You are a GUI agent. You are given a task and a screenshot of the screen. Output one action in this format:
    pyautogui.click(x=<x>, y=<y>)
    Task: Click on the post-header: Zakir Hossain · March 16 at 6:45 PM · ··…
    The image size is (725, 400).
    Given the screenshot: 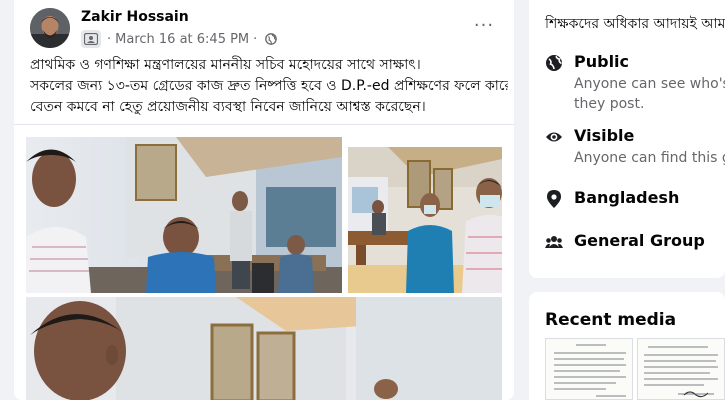 What is the action you would take?
    pyautogui.click(x=264, y=27)
    